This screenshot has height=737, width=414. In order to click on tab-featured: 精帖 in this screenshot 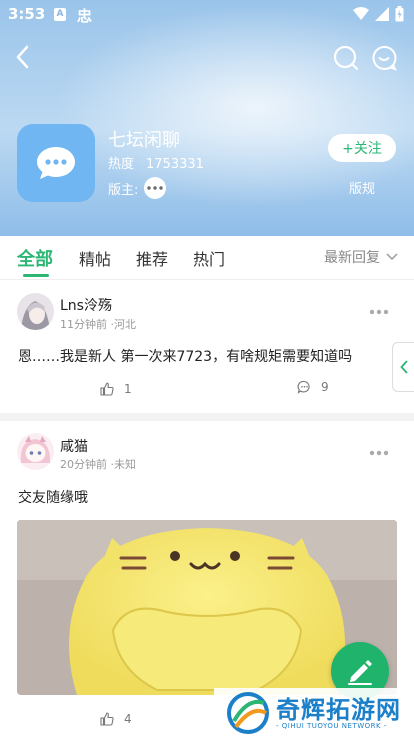, I will do `click(95, 258)`.